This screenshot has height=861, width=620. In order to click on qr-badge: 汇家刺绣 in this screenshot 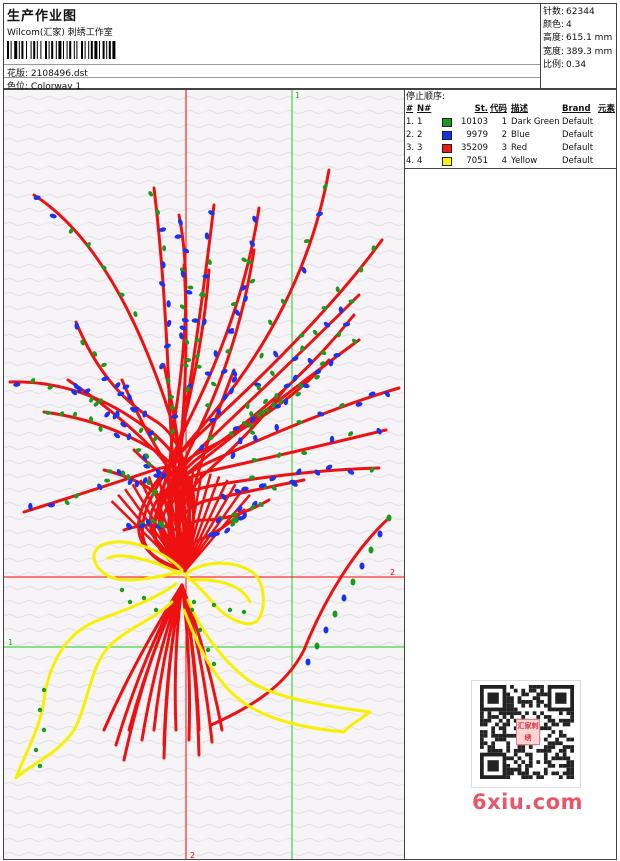, I will do `click(528, 732)`.